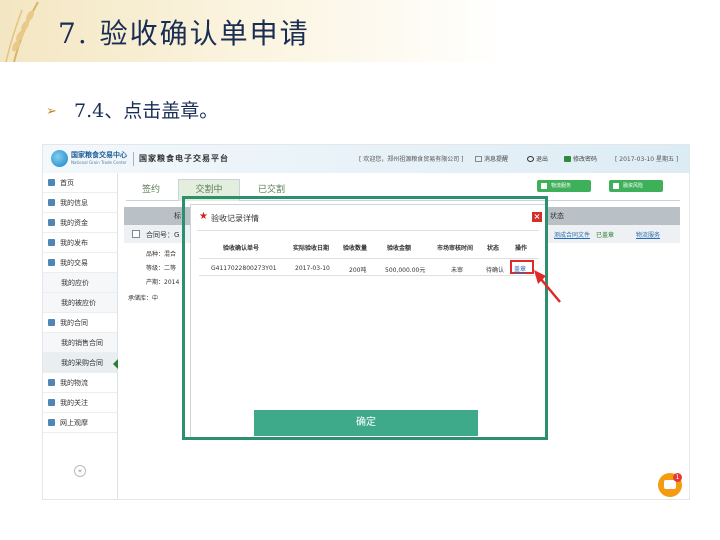  What do you see at coordinates (530, 159) in the screenshot?
I see `power-icon` at bounding box center [530, 159].